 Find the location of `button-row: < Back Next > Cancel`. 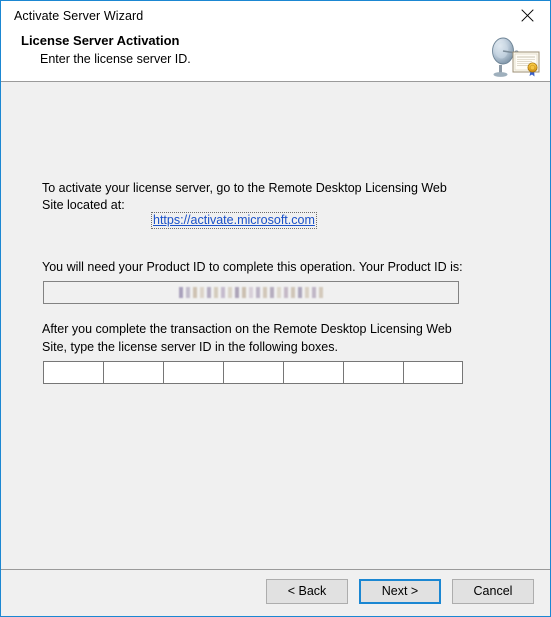

button-row: < Back Next > Cancel is located at coordinates (400, 591).